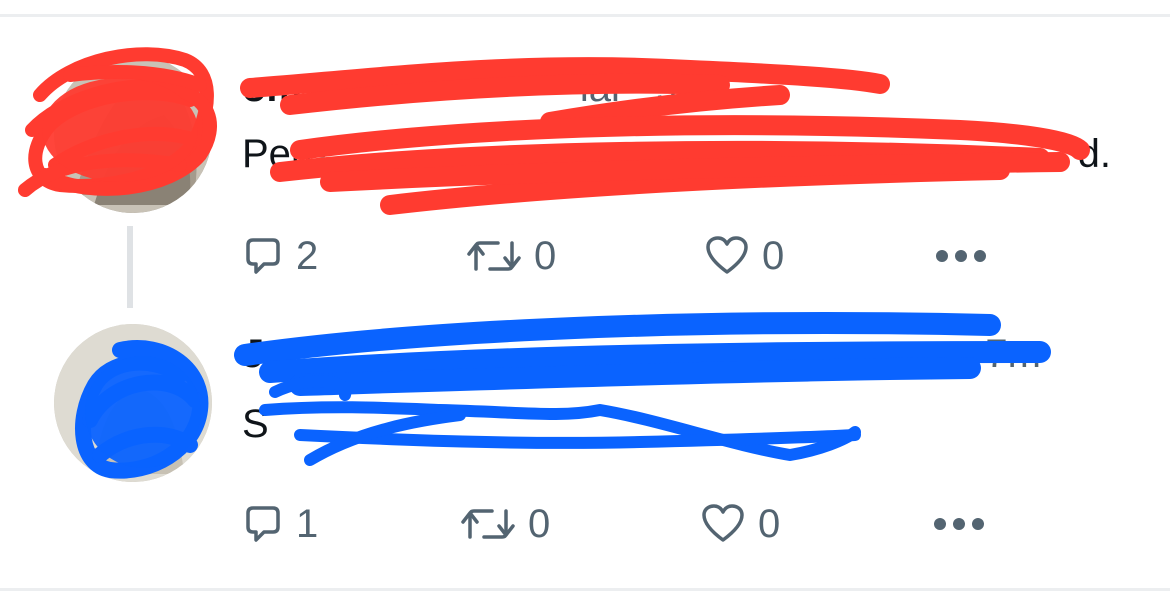  I want to click on tweet-1-like-count: 0, so click(773, 256).